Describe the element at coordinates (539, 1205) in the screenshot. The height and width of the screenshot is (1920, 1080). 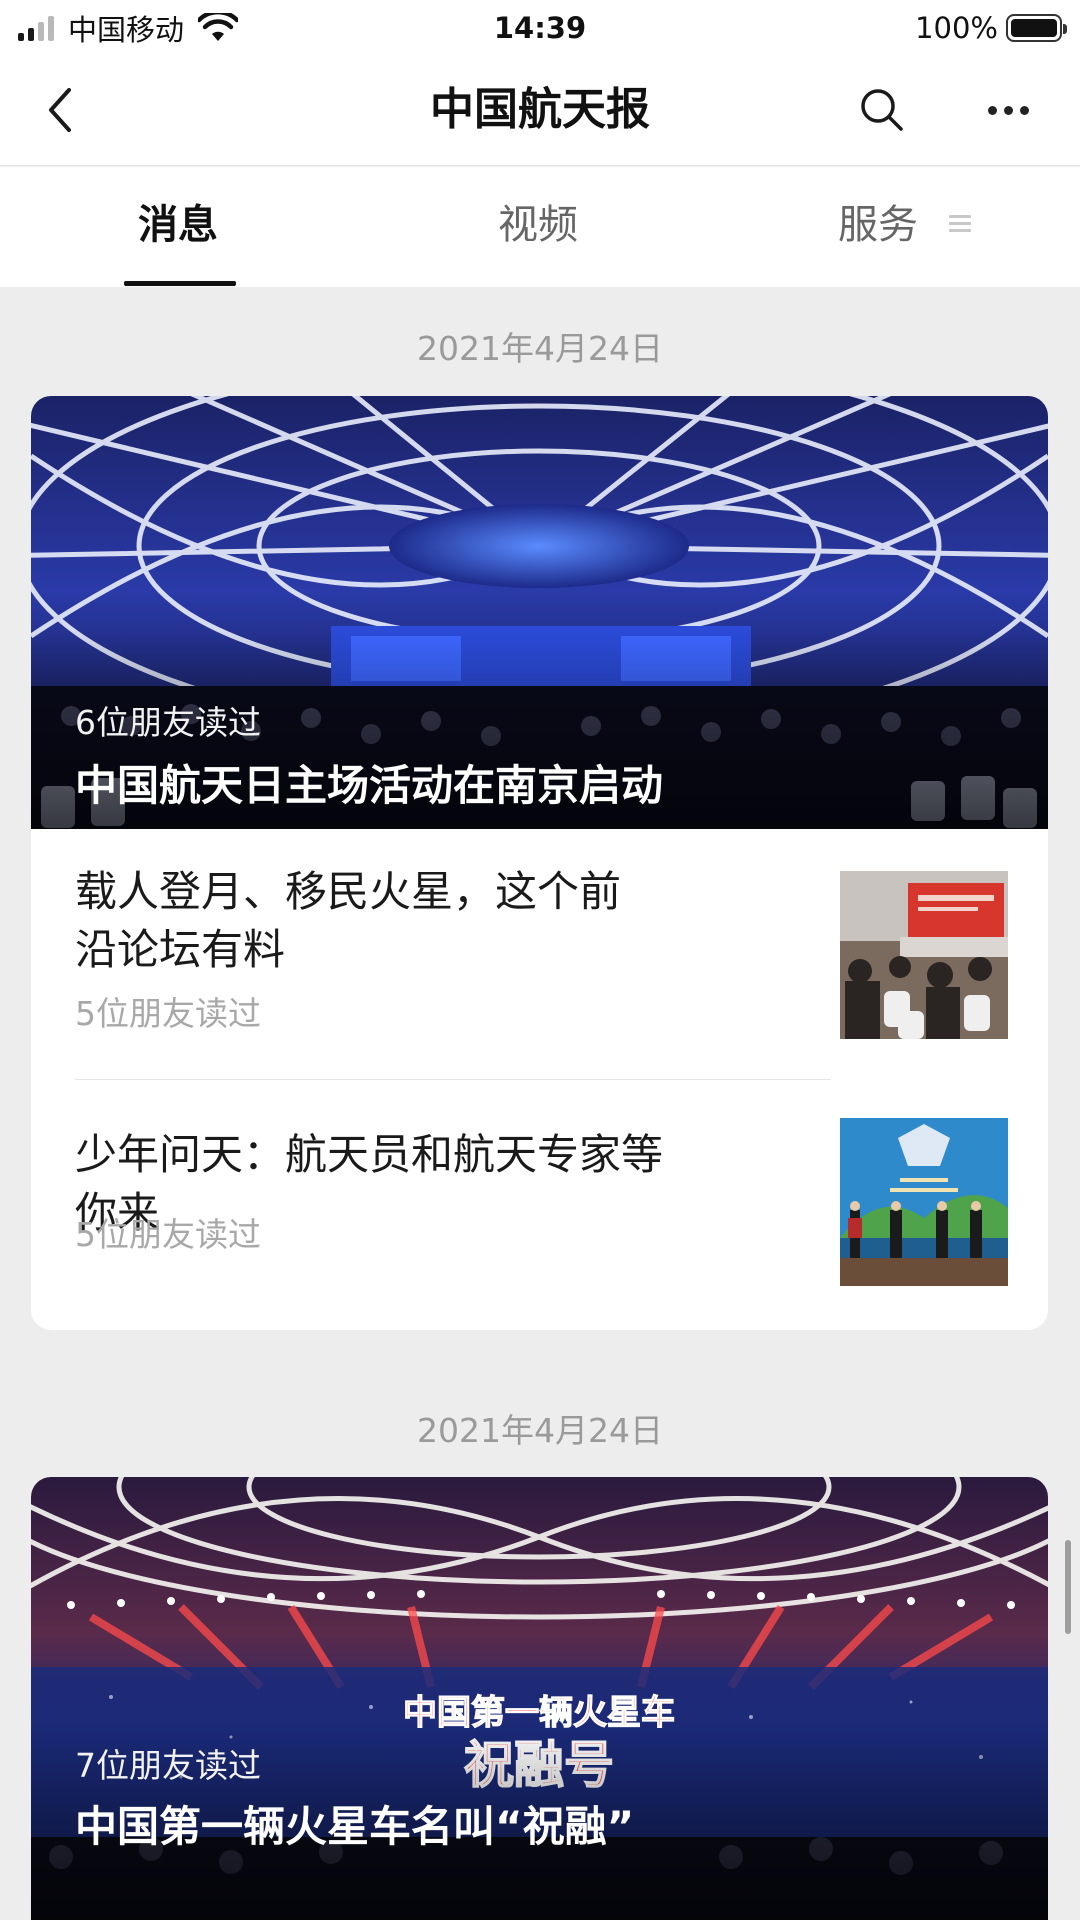
I see `list-item: 少年问天：航天员和航天专家等你来 5位朋友读过` at that location.